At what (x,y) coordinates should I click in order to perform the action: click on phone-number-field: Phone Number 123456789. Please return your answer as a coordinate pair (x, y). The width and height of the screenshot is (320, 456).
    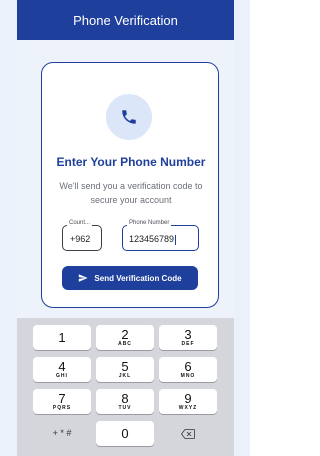
    Looking at the image, I should click on (160, 235).